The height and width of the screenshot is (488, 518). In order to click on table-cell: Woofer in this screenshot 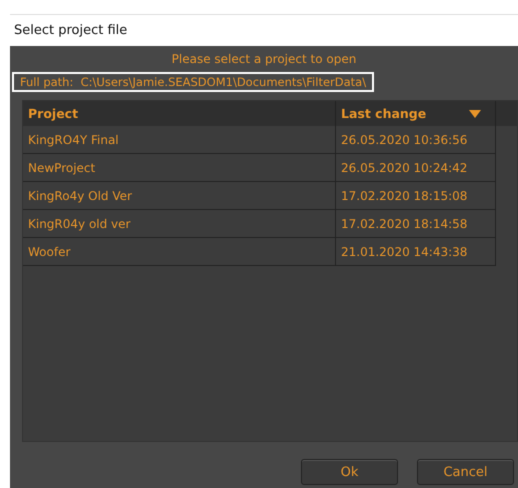, I will do `click(179, 251)`.